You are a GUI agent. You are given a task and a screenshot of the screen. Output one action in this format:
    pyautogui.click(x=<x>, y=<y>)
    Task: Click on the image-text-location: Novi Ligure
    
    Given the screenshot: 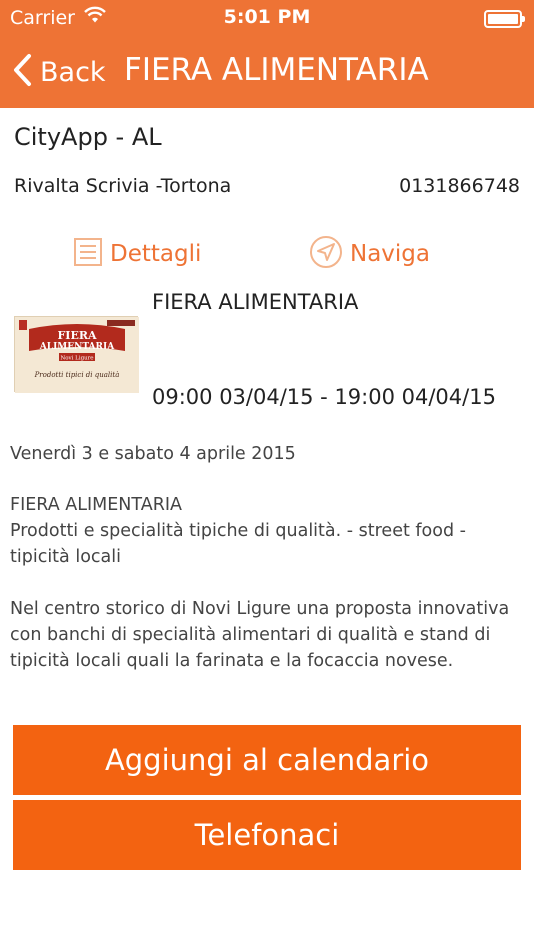 What is the action you would take?
    pyautogui.click(x=76, y=359)
    